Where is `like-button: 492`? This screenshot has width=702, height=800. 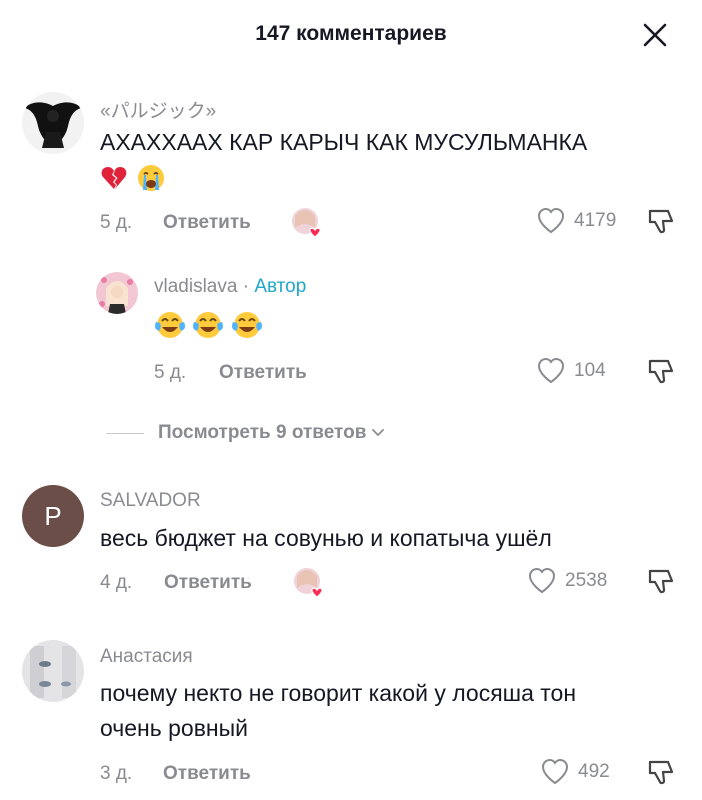 like-button: 492 is located at coordinates (575, 772).